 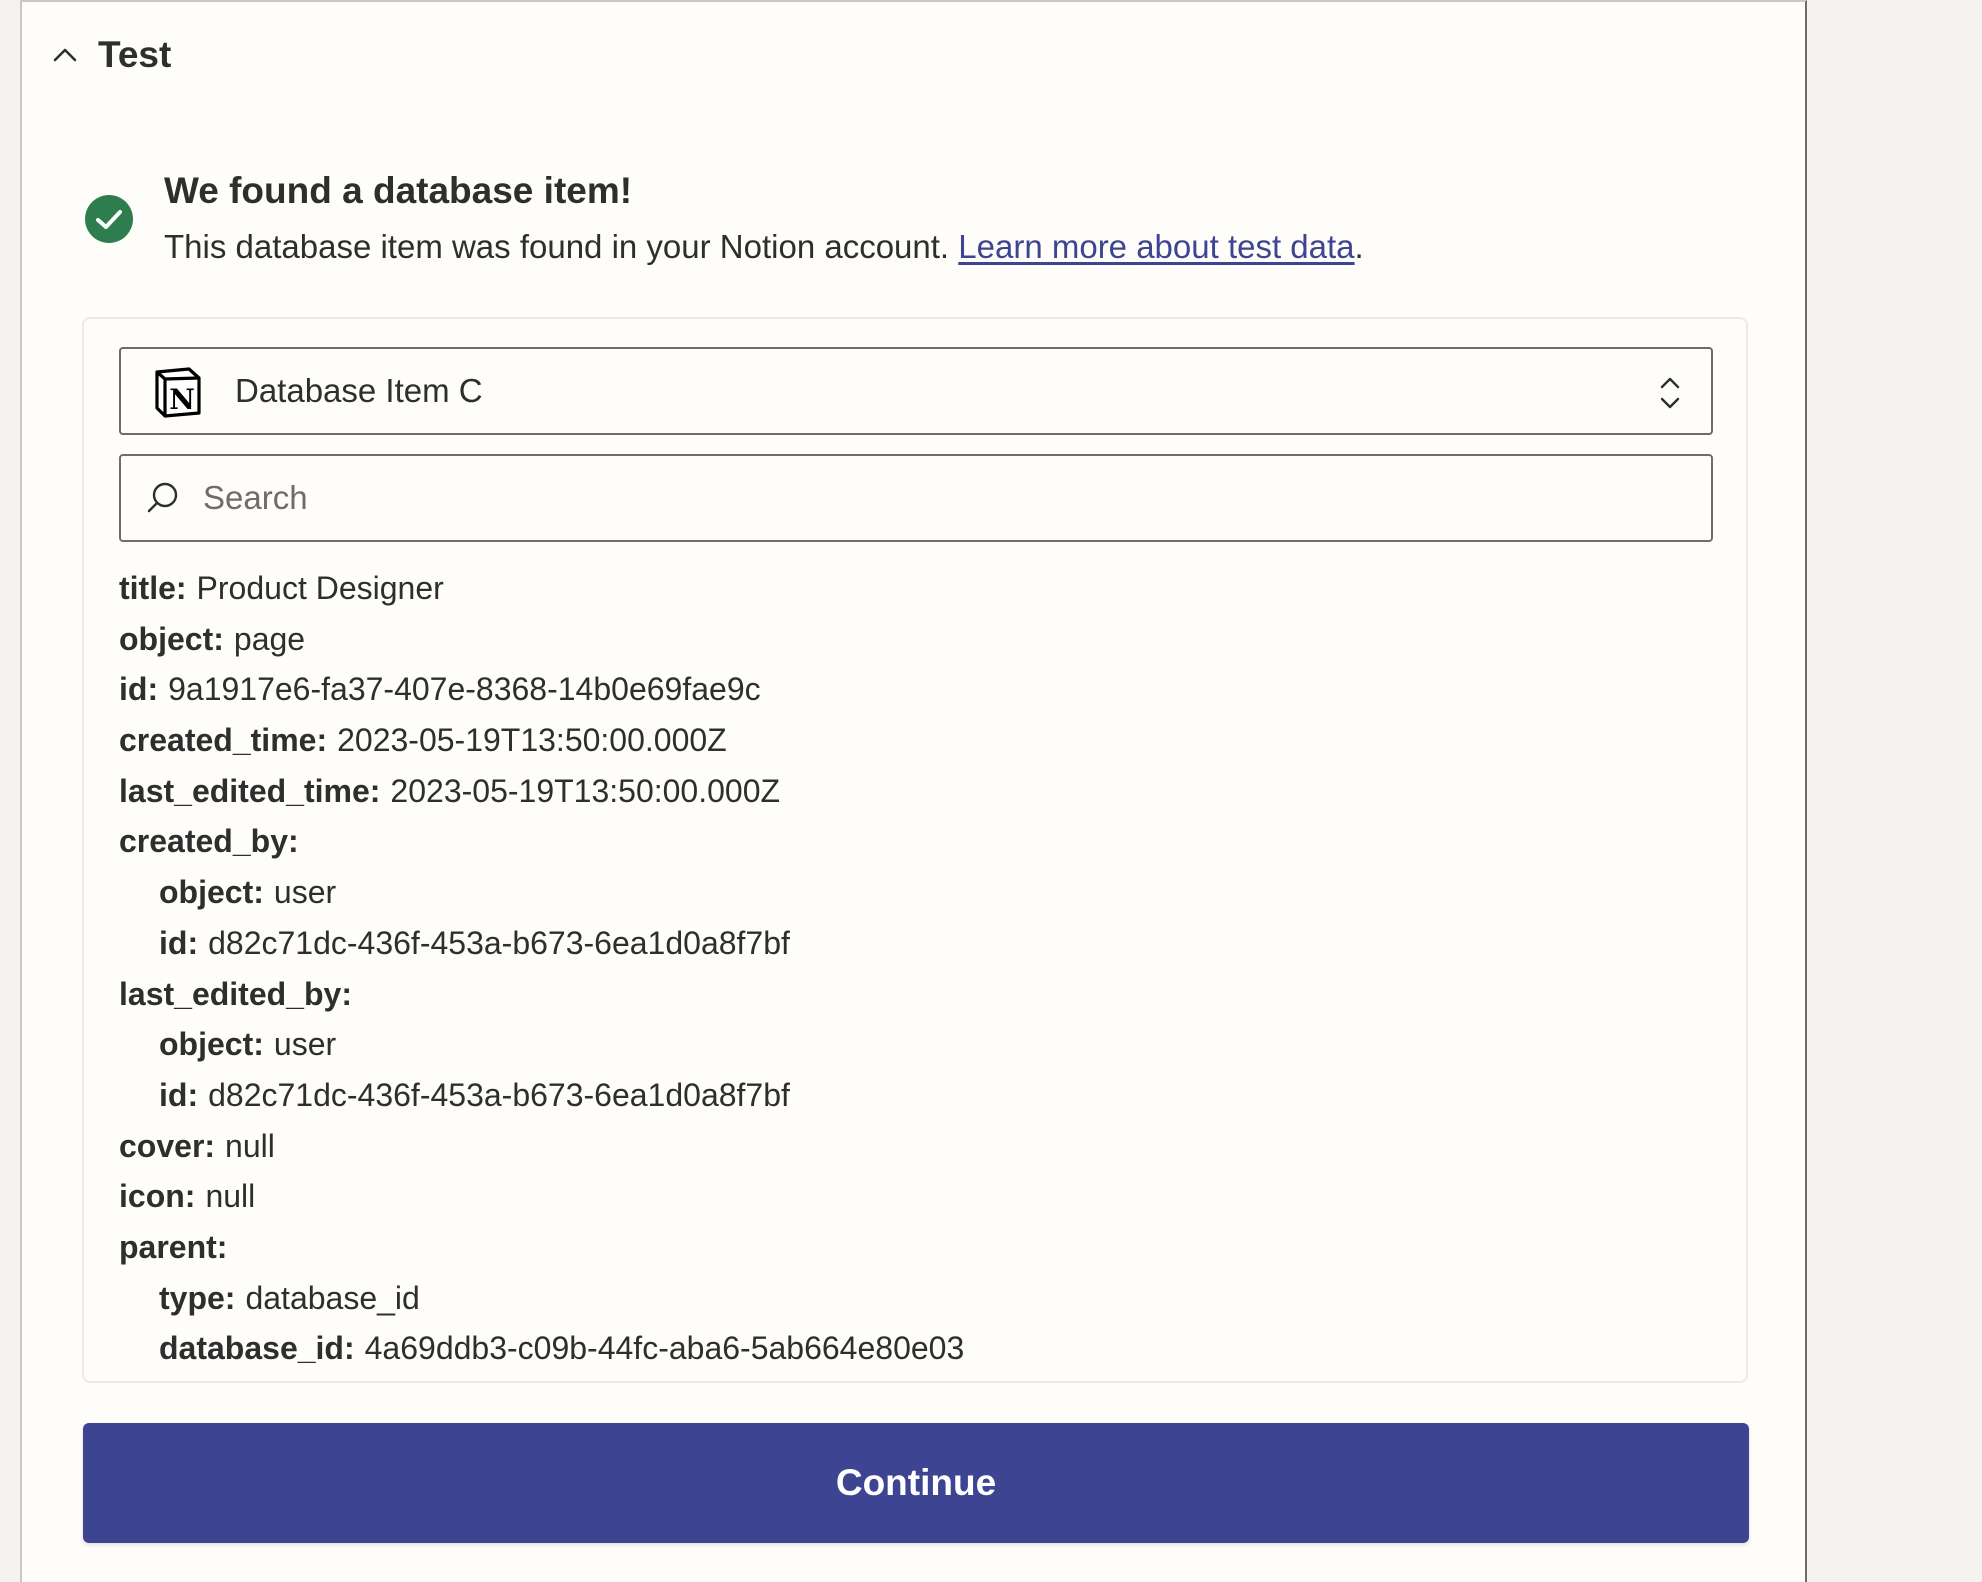 I want to click on field-key: title:, so click(x=153, y=588).